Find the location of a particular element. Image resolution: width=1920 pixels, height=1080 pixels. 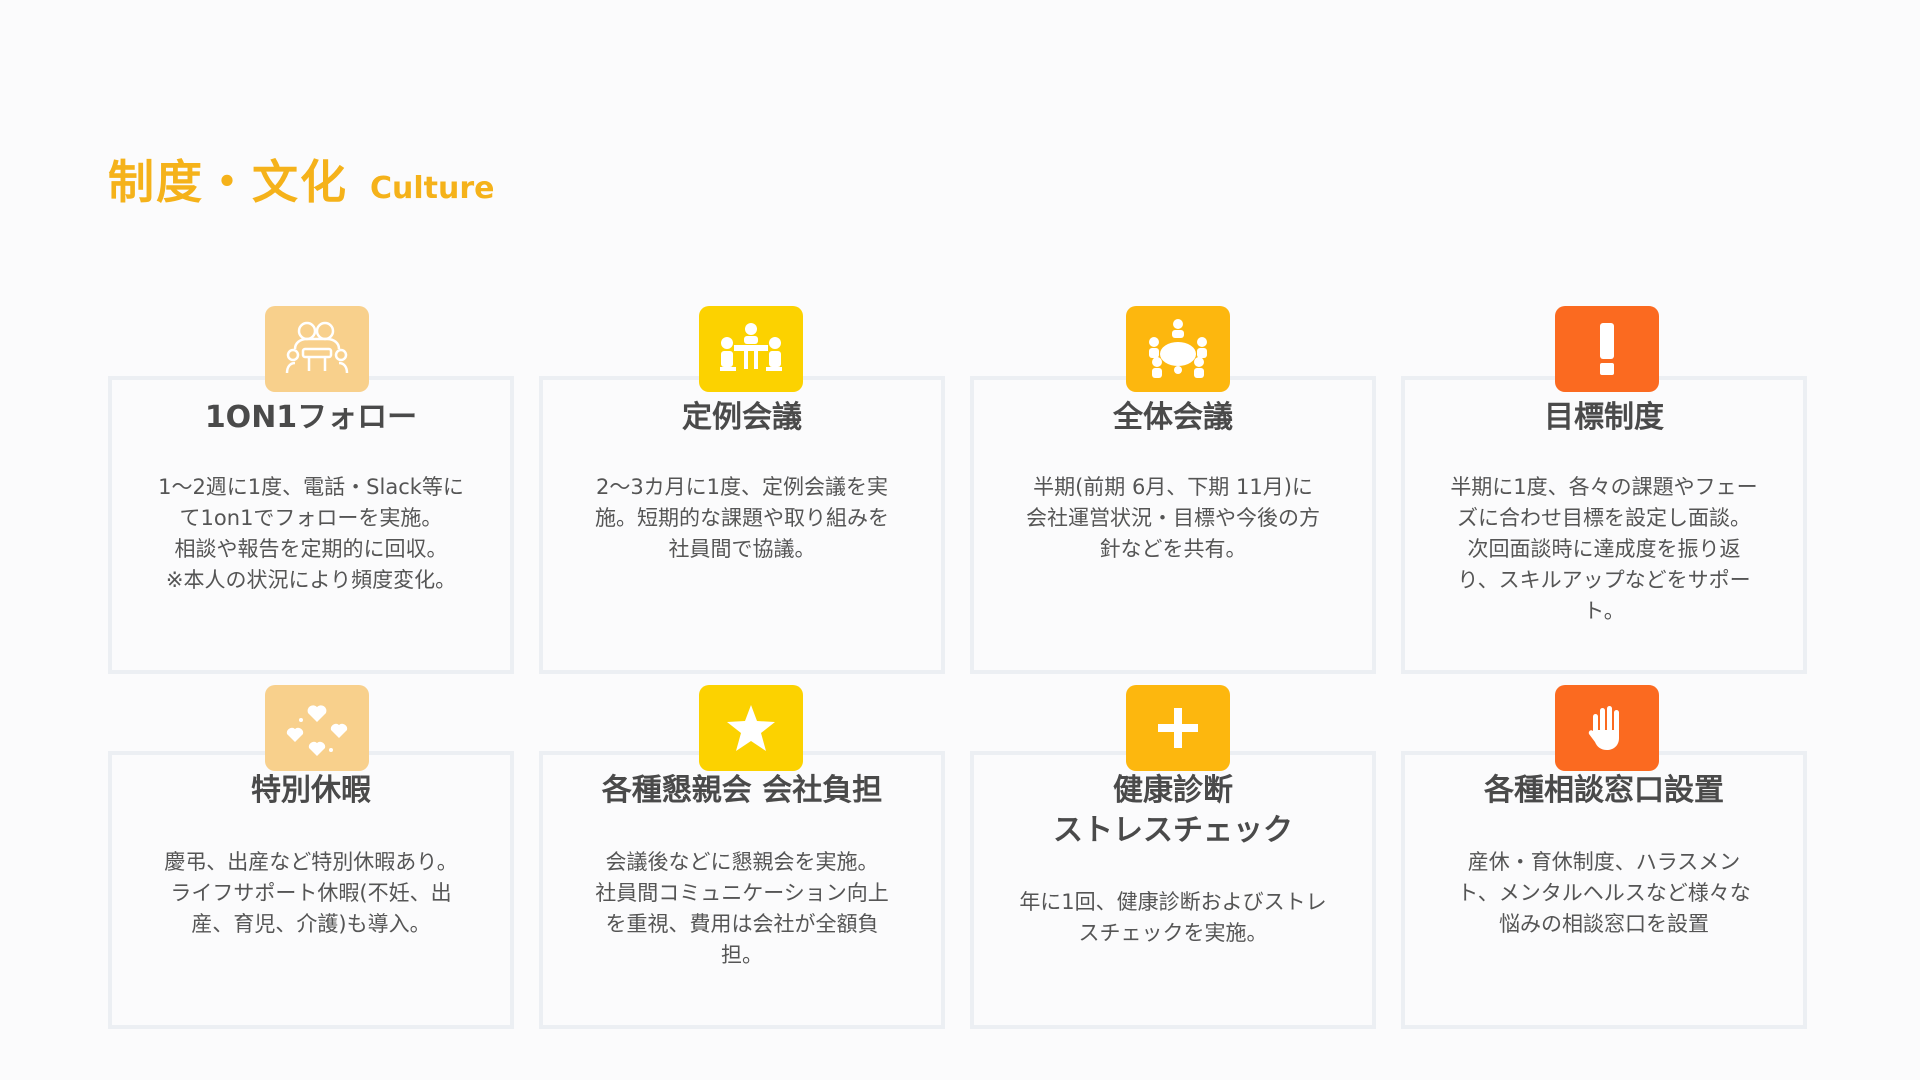

hand-icon is located at coordinates (1607, 728).